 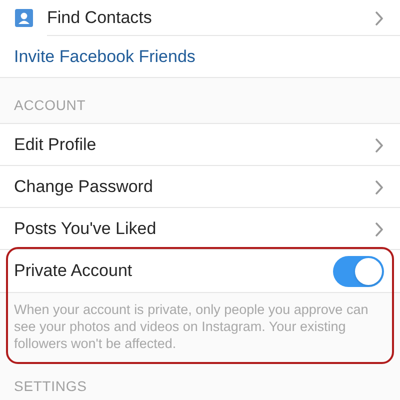 What do you see at coordinates (50, 386) in the screenshot?
I see `section-header: SETTINGS` at bounding box center [50, 386].